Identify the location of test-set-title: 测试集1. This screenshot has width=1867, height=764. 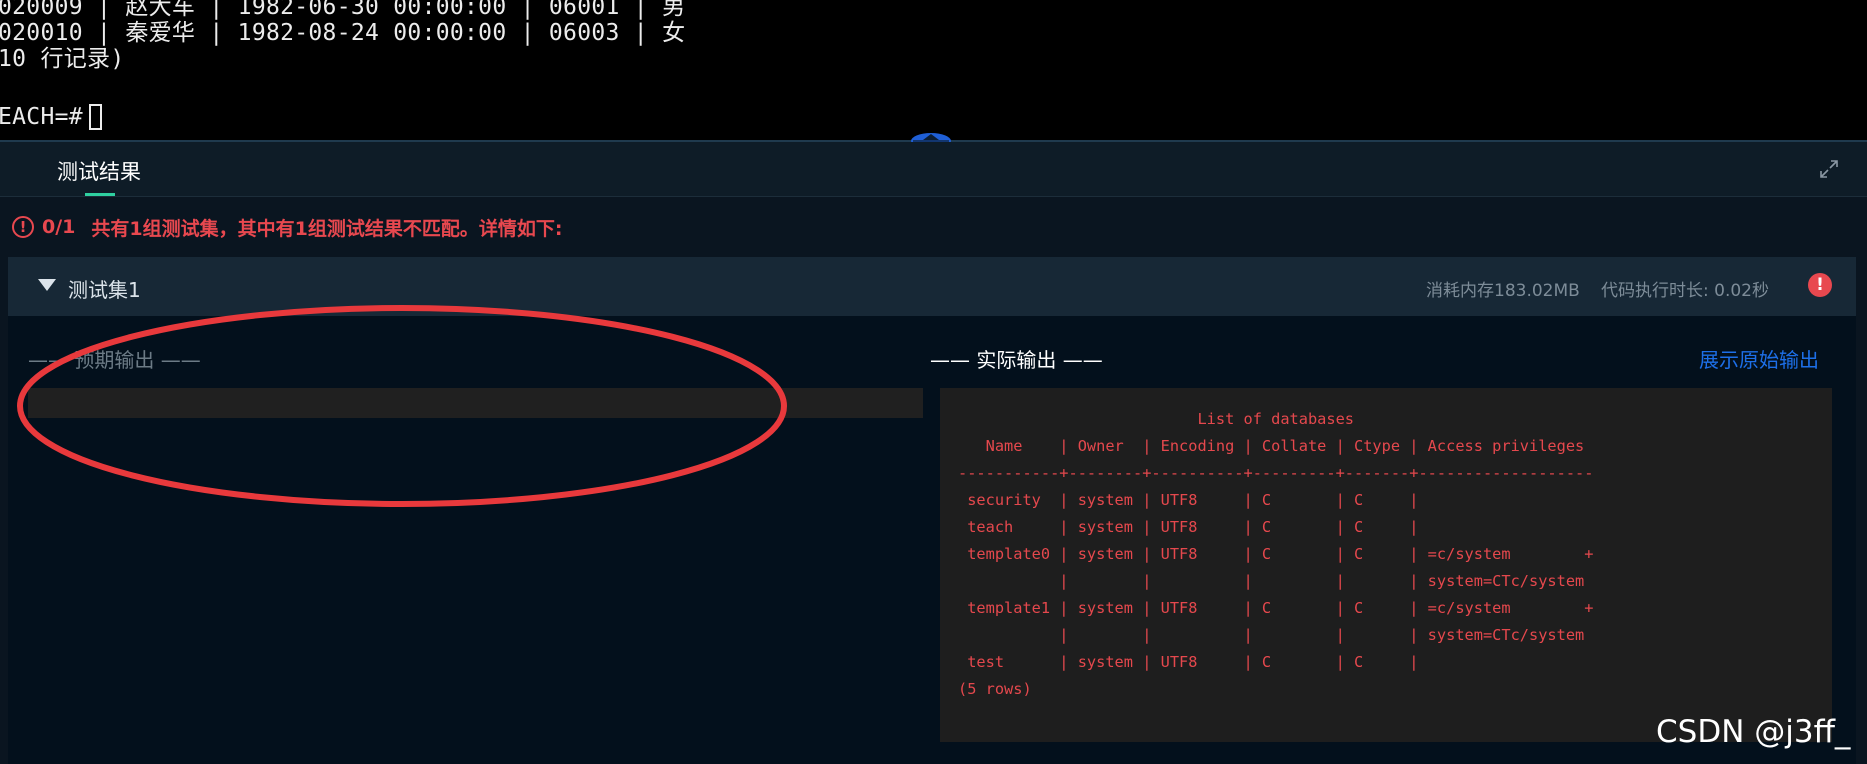
(104, 290).